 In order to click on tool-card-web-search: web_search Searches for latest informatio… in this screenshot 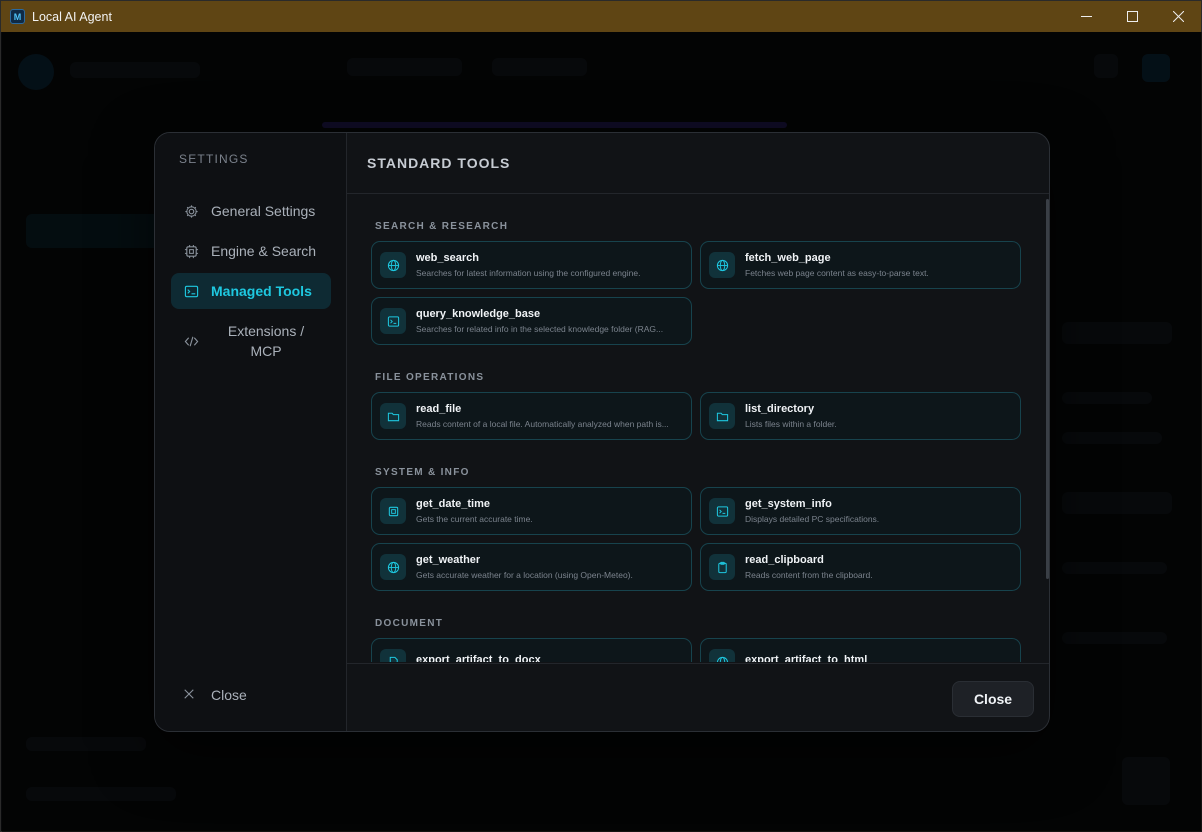, I will do `click(531, 265)`.